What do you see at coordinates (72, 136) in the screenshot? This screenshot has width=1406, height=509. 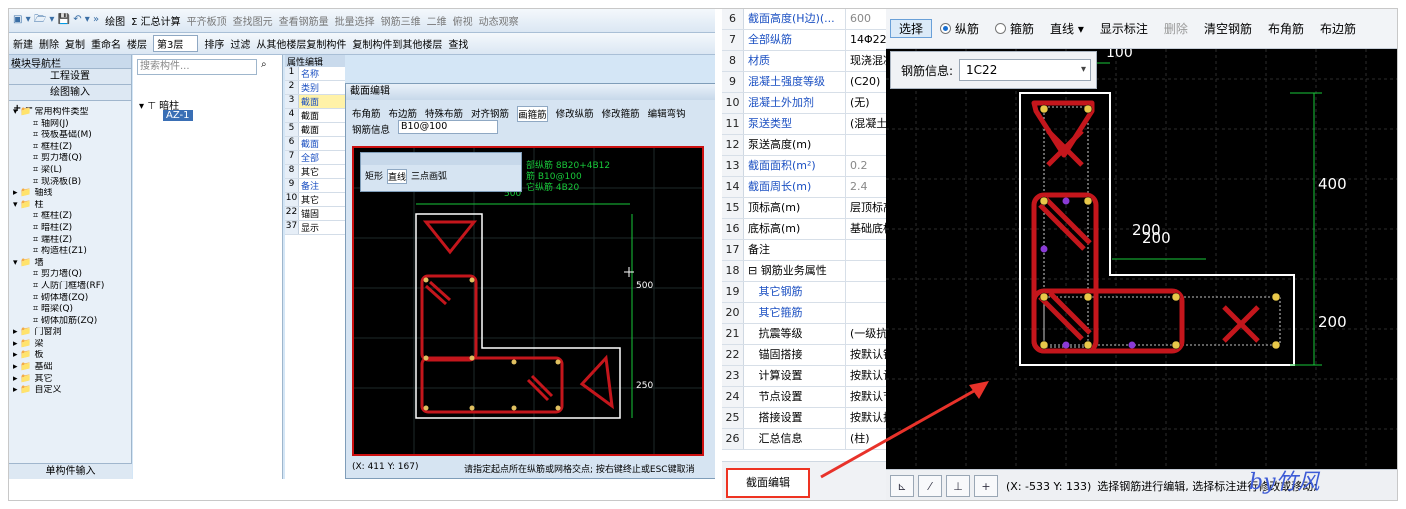 I see `tree-item: ⌗ 筏板基础(M)` at bounding box center [72, 136].